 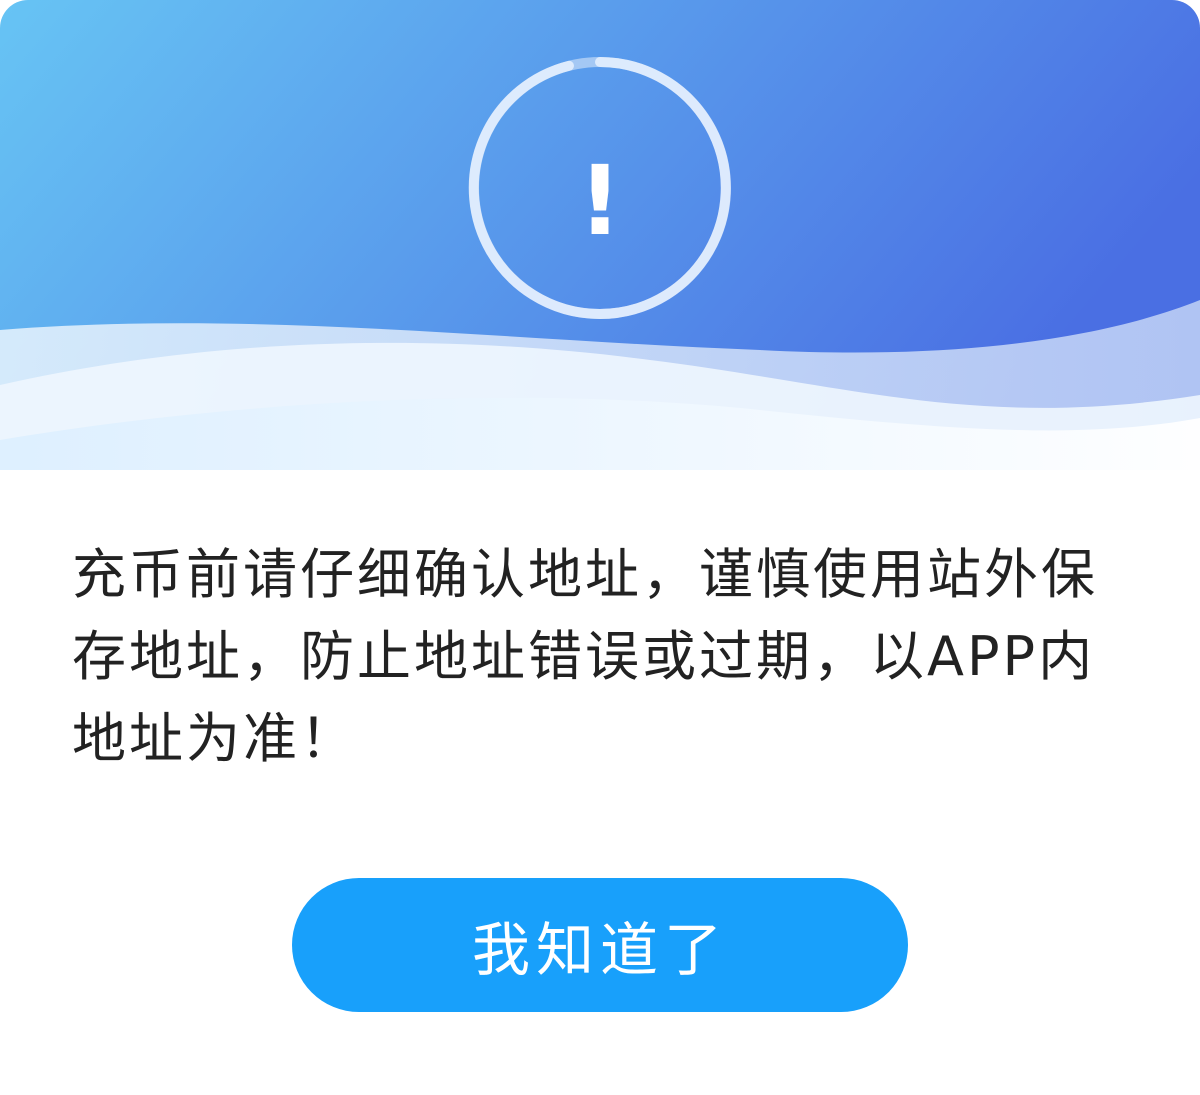 I want to click on exclamation-icon: !, so click(x=600, y=201).